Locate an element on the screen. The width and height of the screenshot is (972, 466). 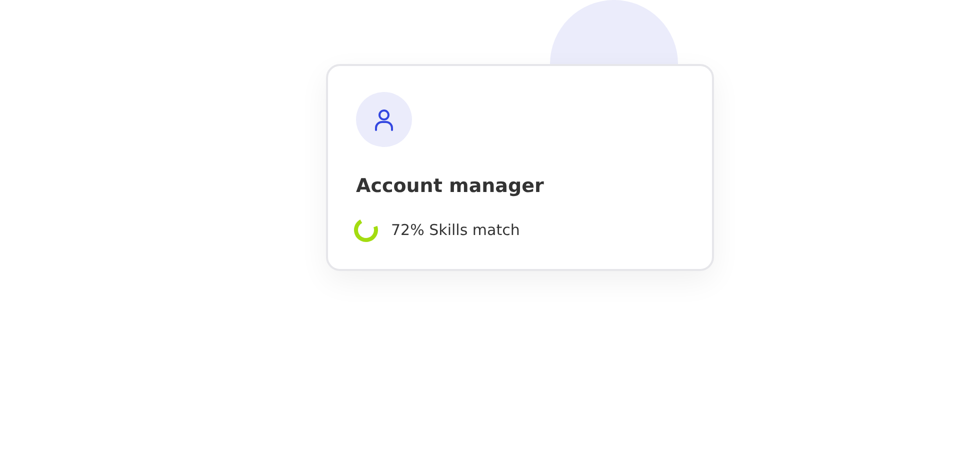
job-title: Account manager is located at coordinates (450, 186).